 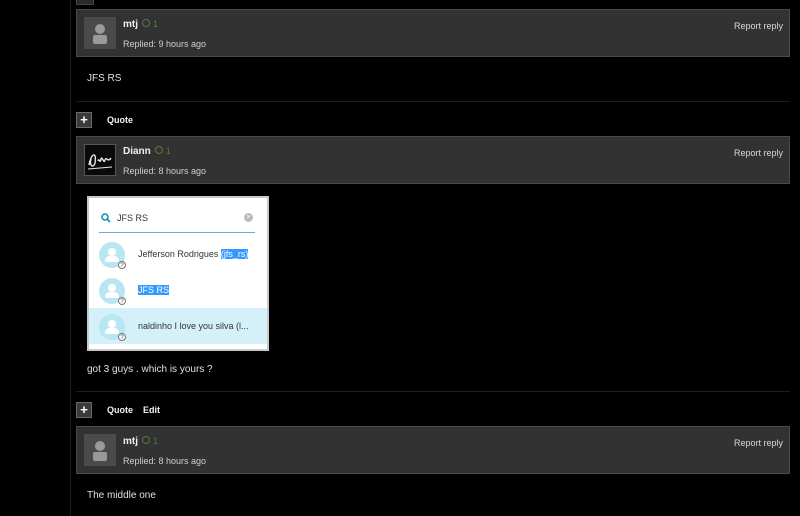 What do you see at coordinates (133, 218) in the screenshot?
I see `embedded-search-query: JFS RS` at bounding box center [133, 218].